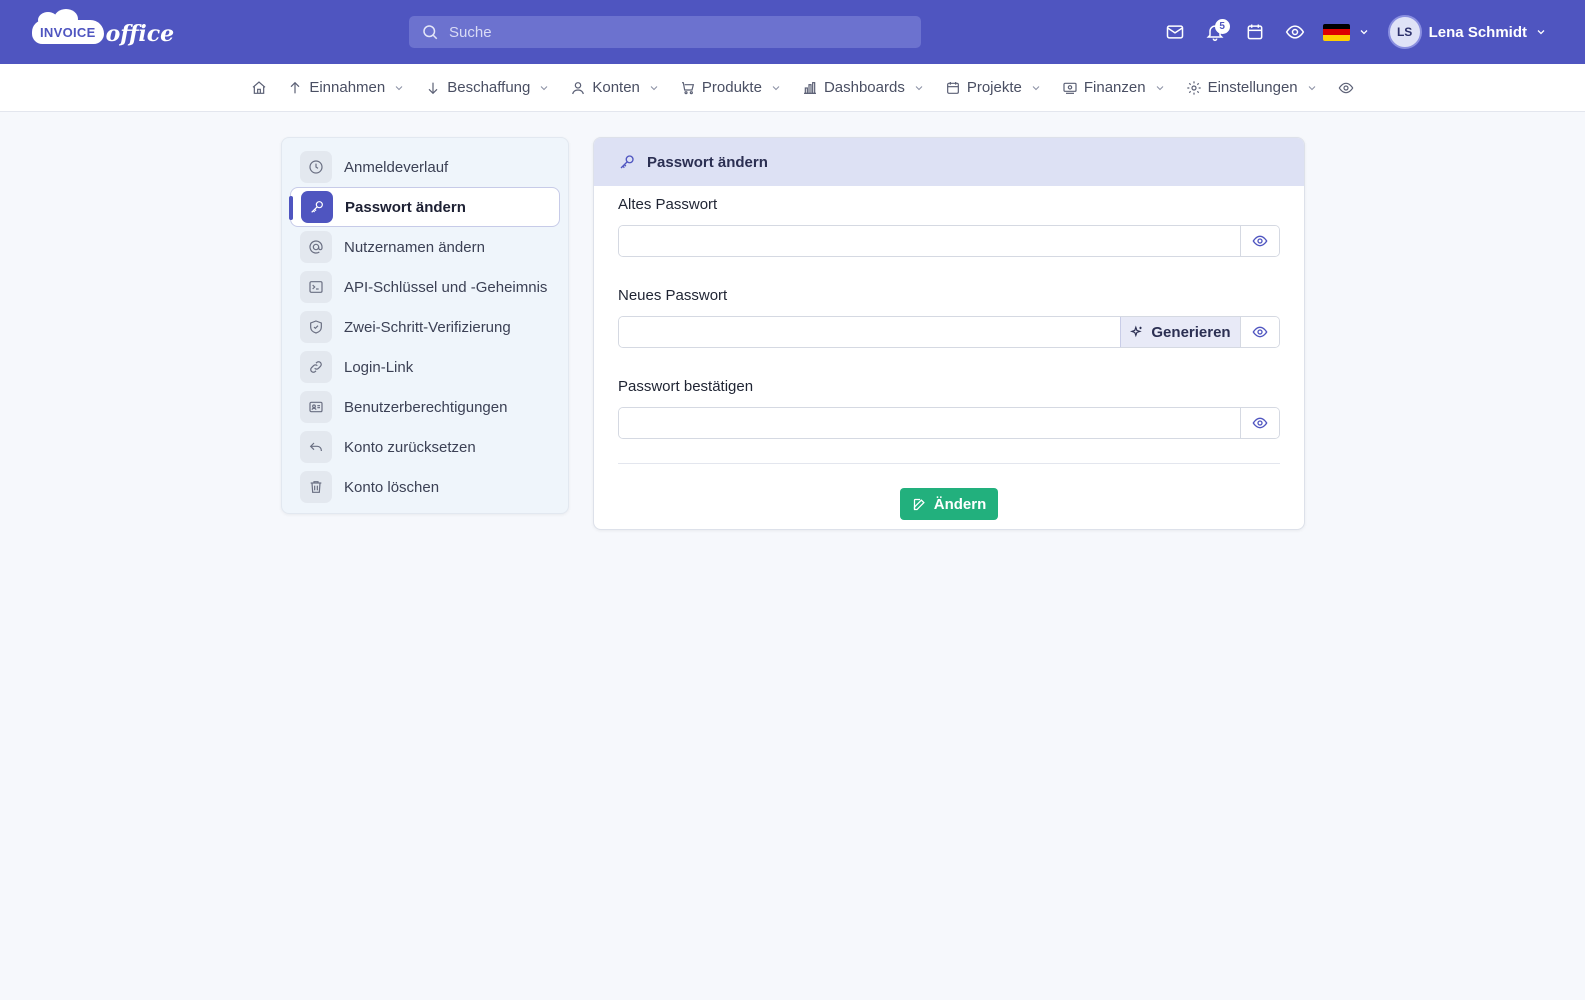 Image resolution: width=1585 pixels, height=1000 pixels. I want to click on id-card-icon, so click(316, 407).